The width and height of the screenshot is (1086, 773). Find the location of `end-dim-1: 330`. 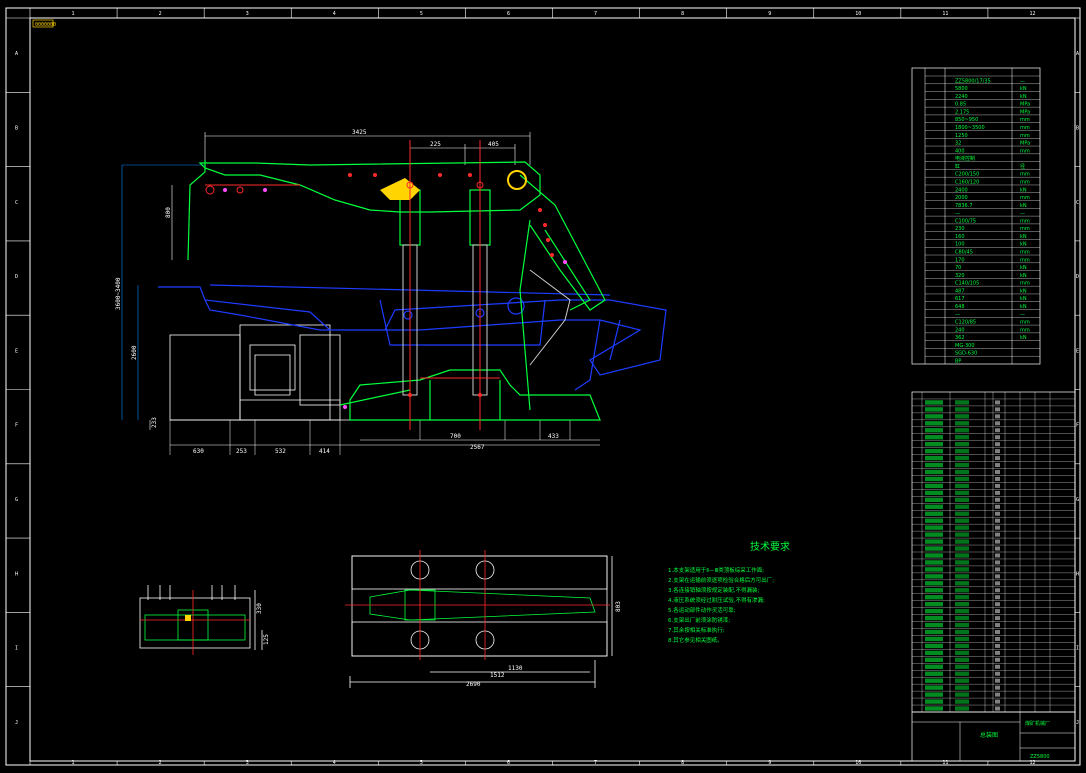

end-dim-1: 330 is located at coordinates (259, 608).